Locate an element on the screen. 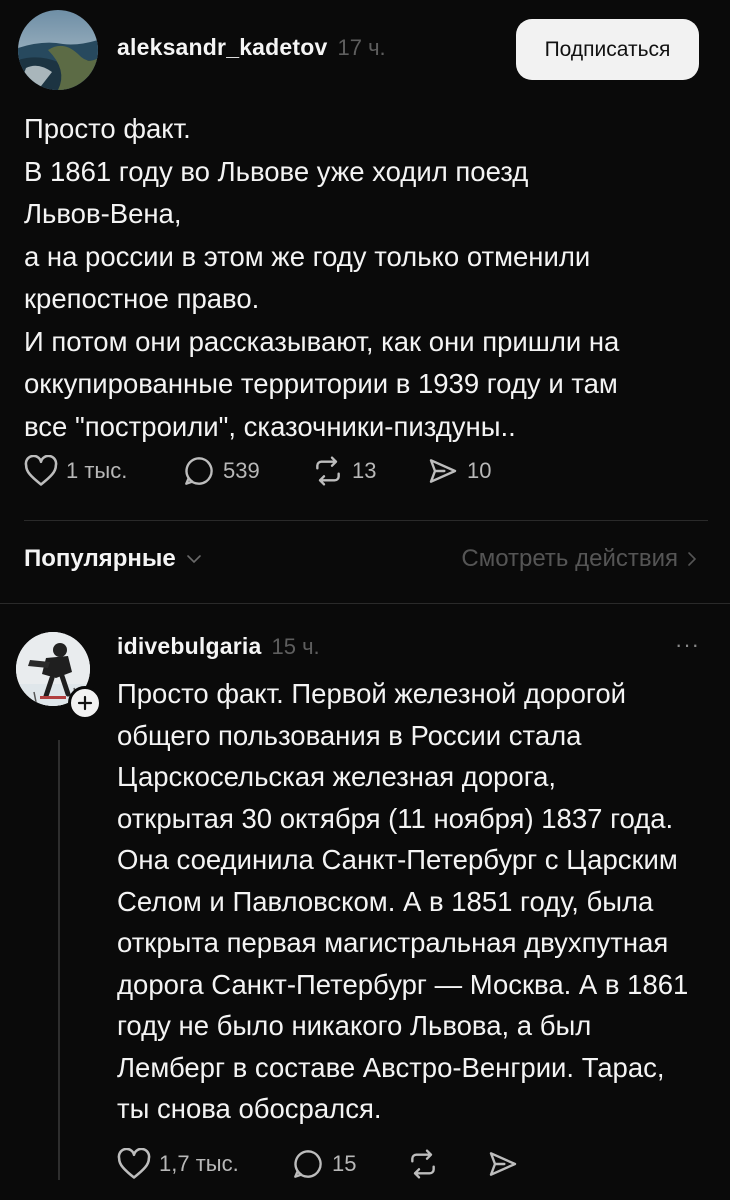 The width and height of the screenshot is (730, 1200). more-options-button: ··· is located at coordinates (687, 645).